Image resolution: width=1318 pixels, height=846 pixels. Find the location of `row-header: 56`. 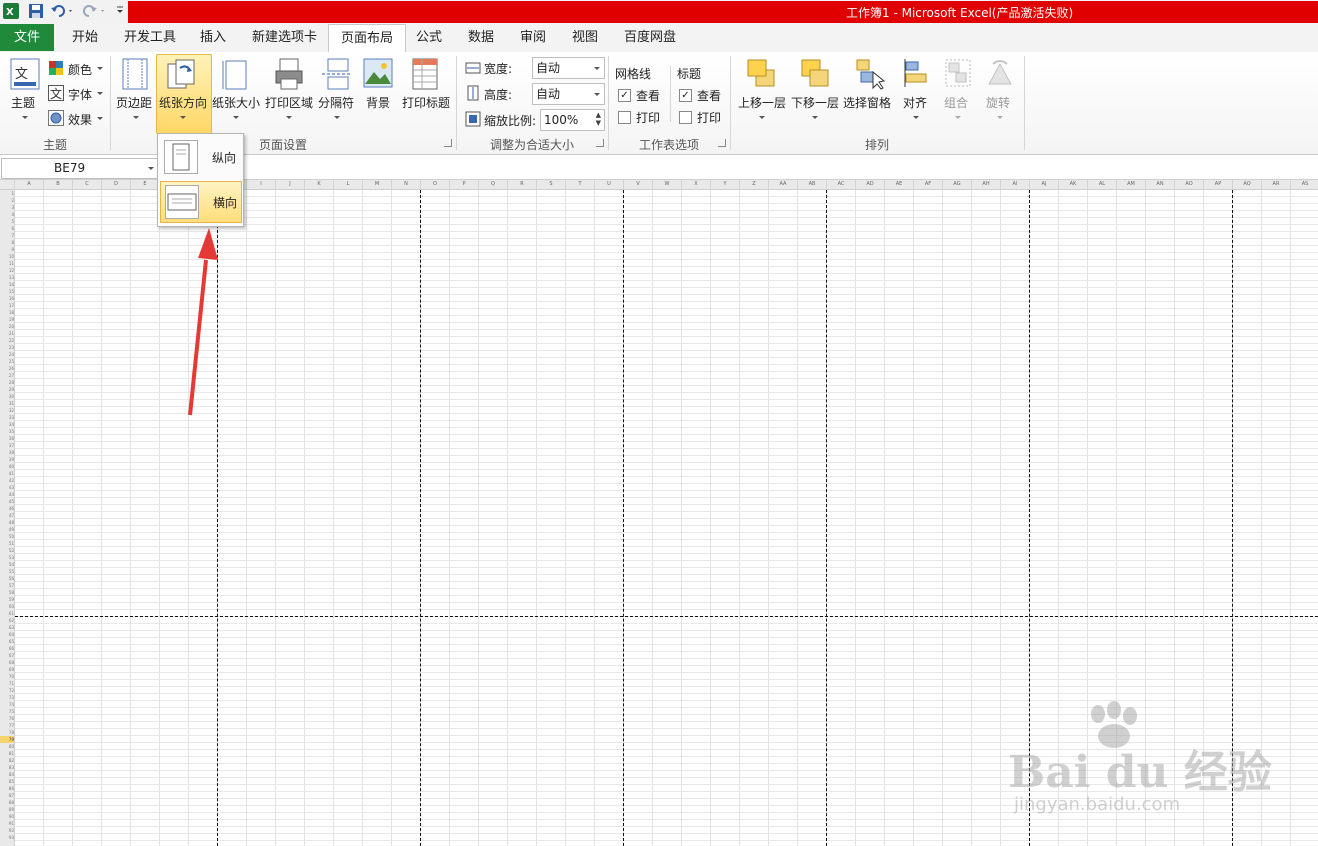

row-header: 56 is located at coordinates (7, 578).